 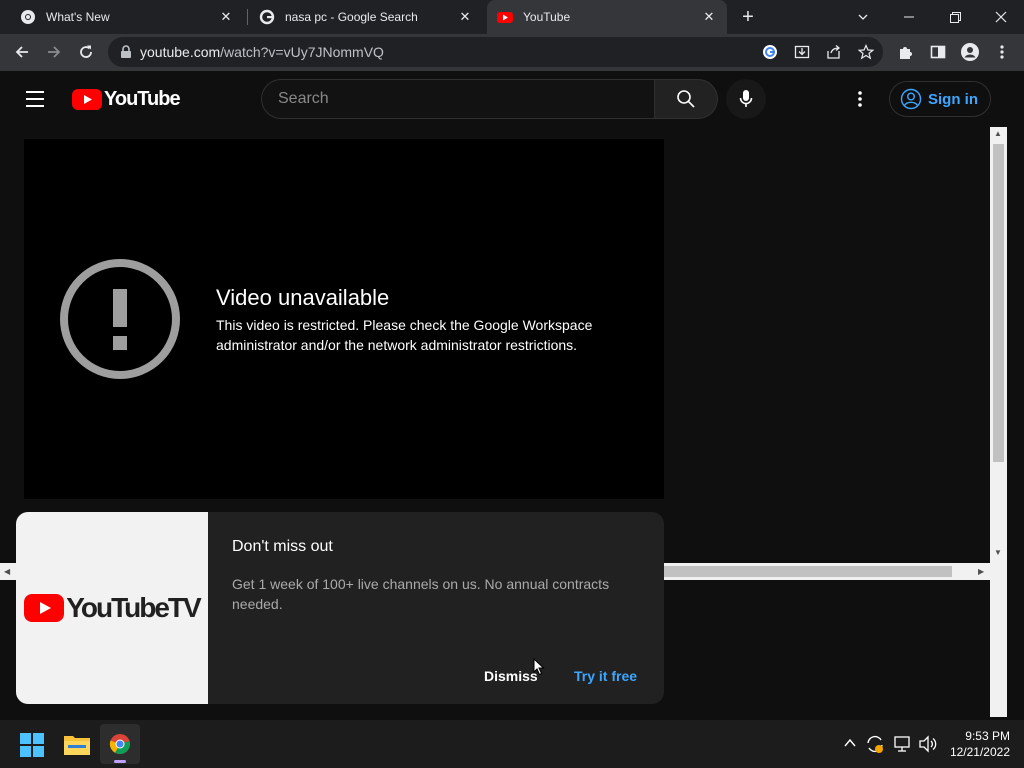 What do you see at coordinates (54, 52) in the screenshot?
I see `forward-icon` at bounding box center [54, 52].